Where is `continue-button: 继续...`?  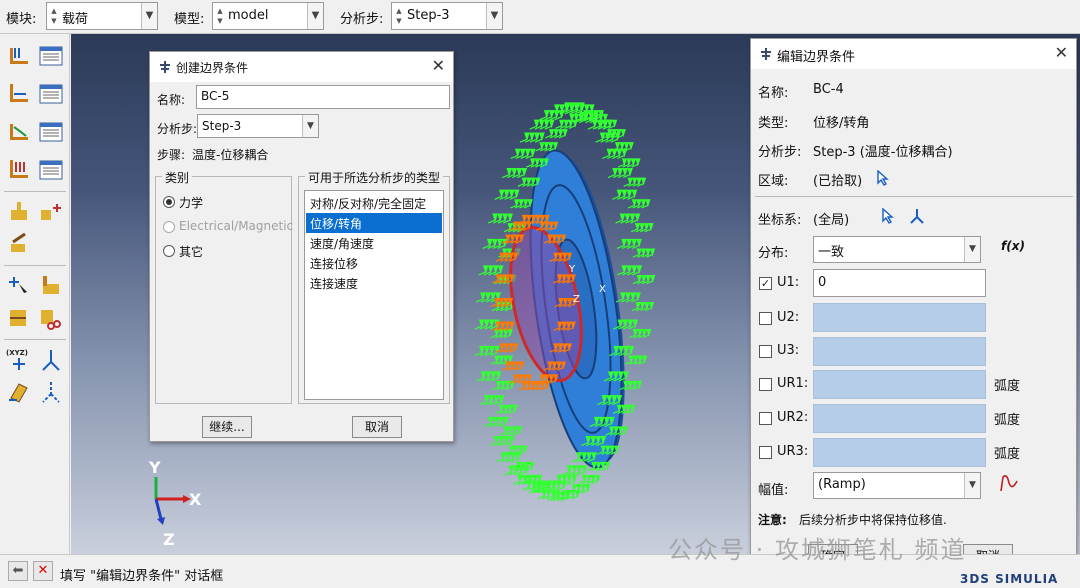
continue-button: 继续... is located at coordinates (227, 427).